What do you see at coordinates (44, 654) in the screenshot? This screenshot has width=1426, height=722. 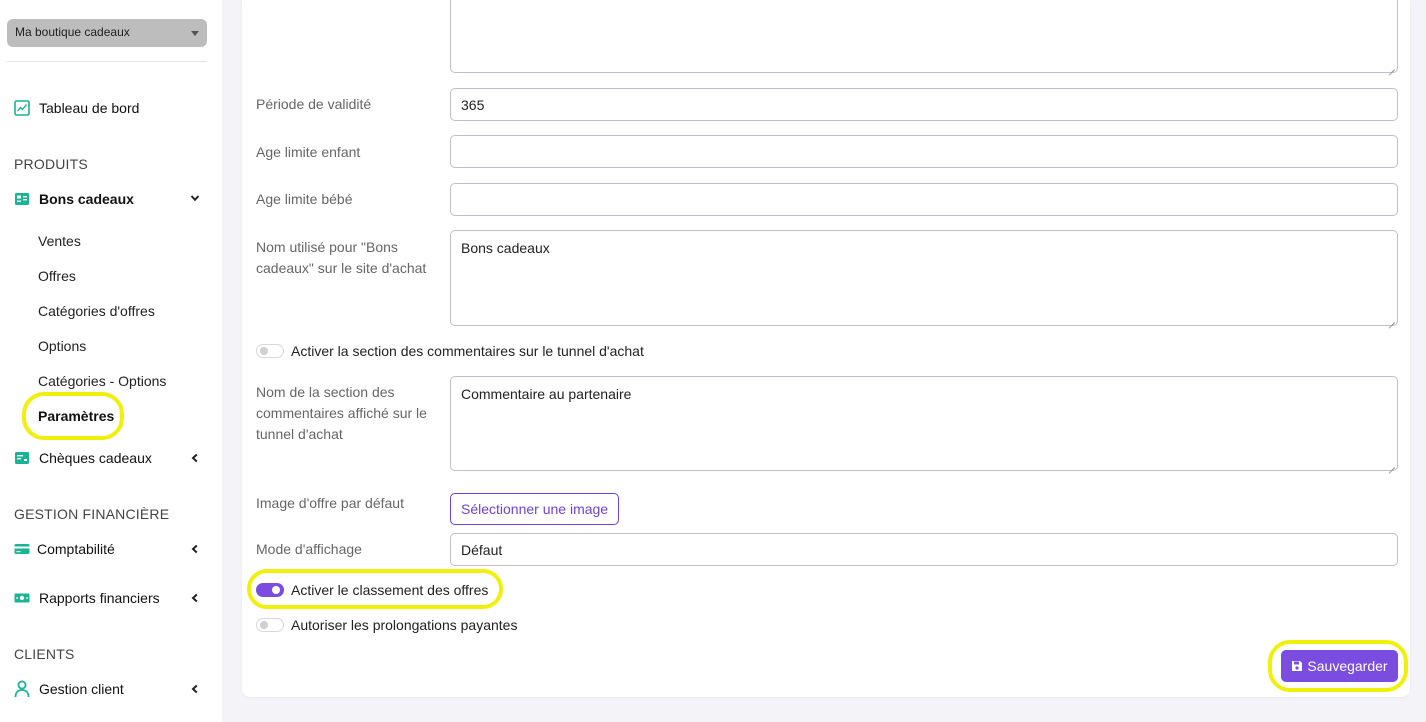 I see `section-title-clients: CLIENTS` at bounding box center [44, 654].